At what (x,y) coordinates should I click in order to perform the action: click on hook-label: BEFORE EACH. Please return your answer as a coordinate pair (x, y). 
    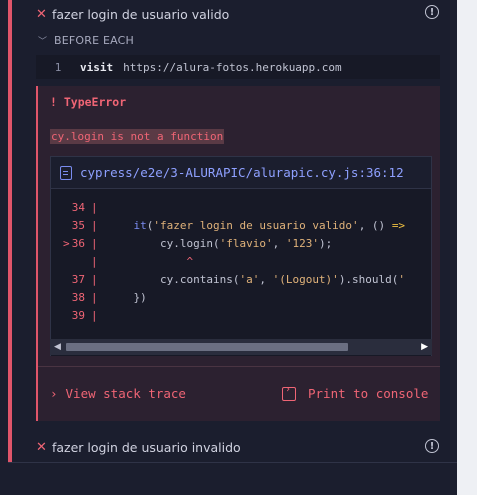
    Looking at the image, I should click on (94, 40).